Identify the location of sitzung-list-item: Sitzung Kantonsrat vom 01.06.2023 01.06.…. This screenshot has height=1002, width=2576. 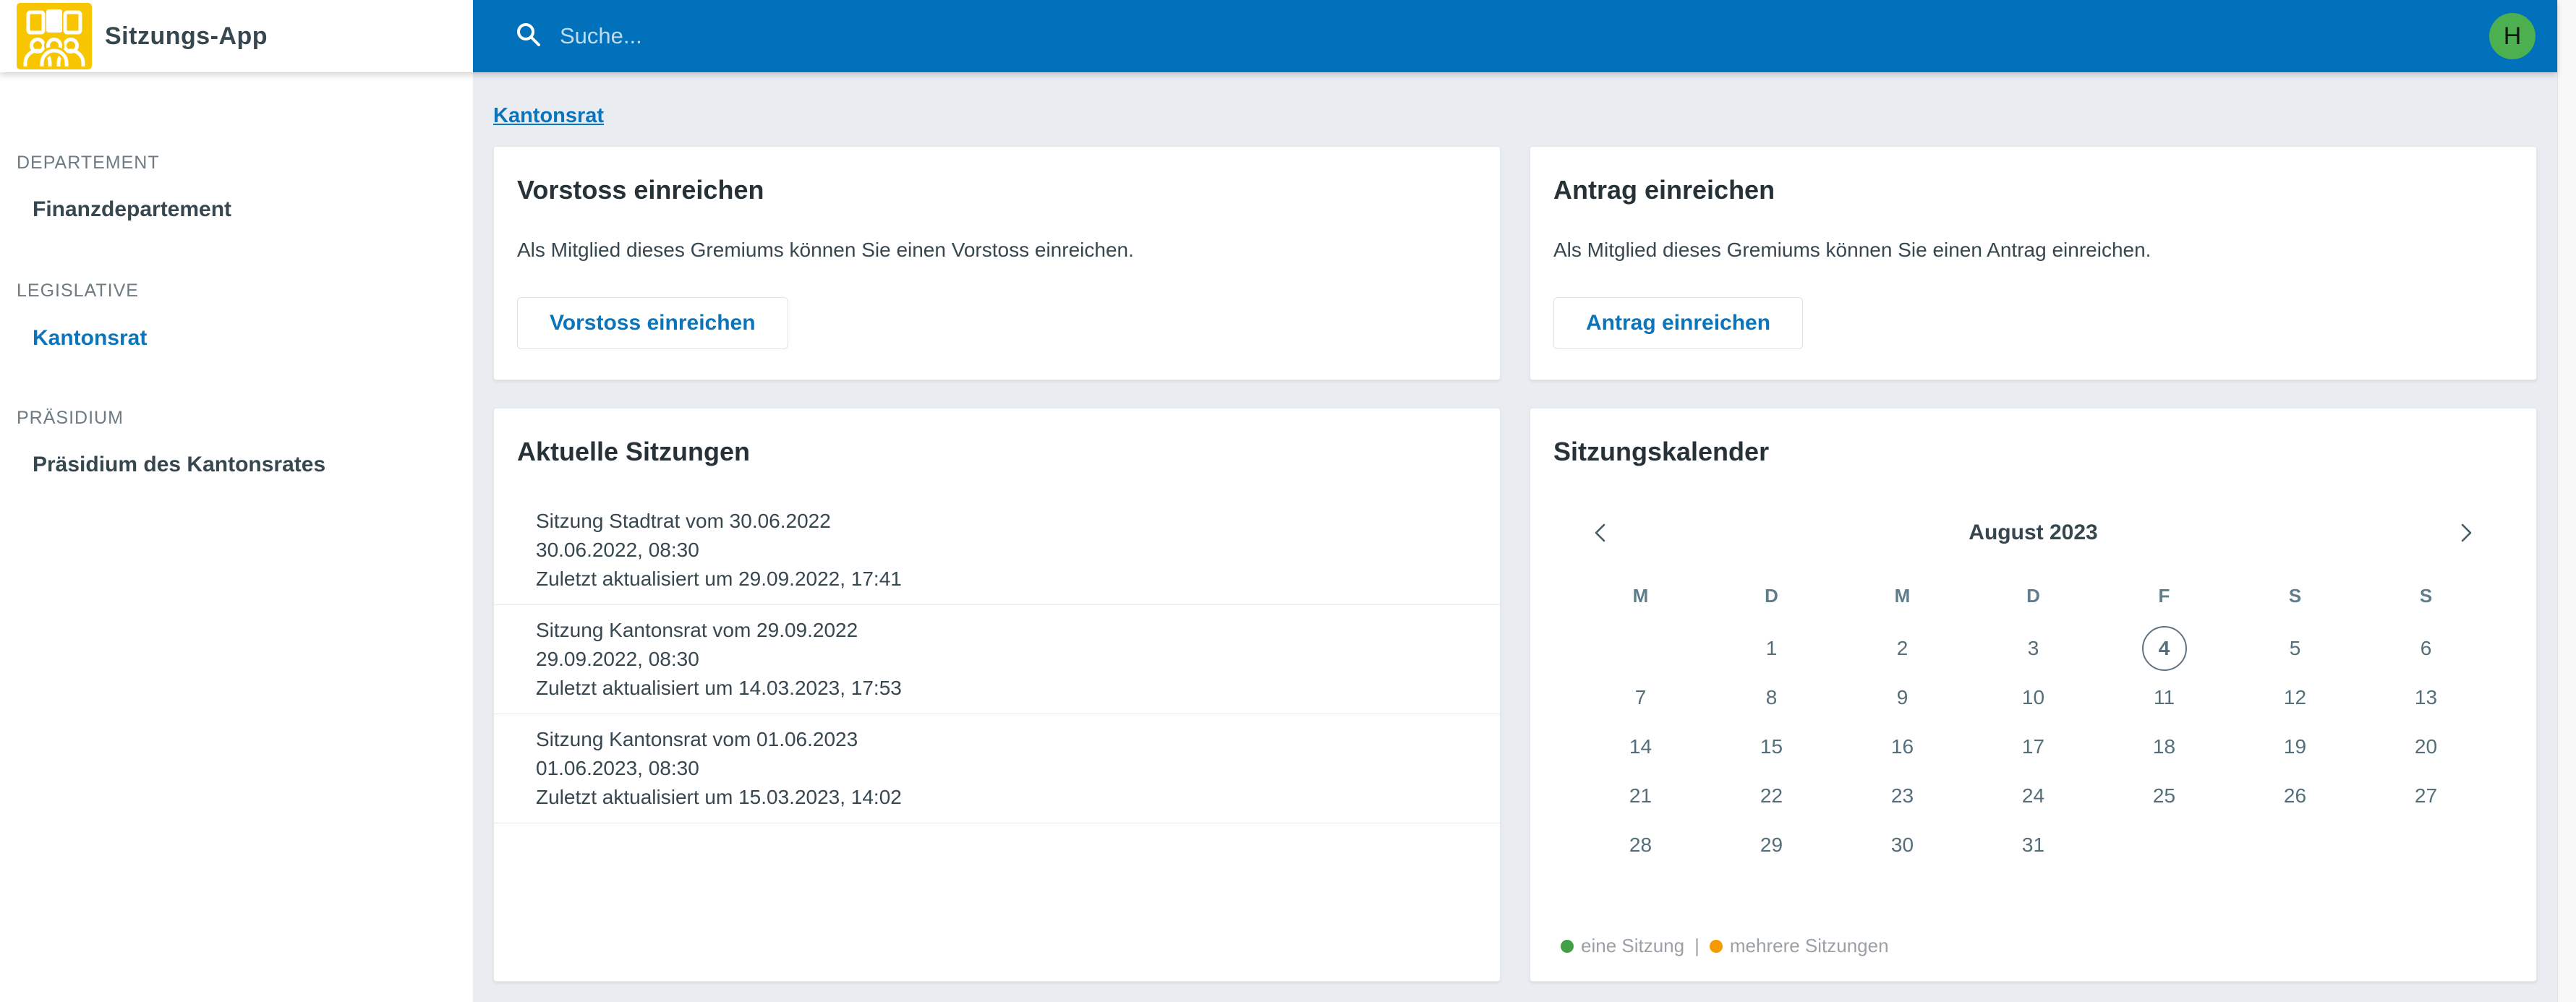
(997, 768).